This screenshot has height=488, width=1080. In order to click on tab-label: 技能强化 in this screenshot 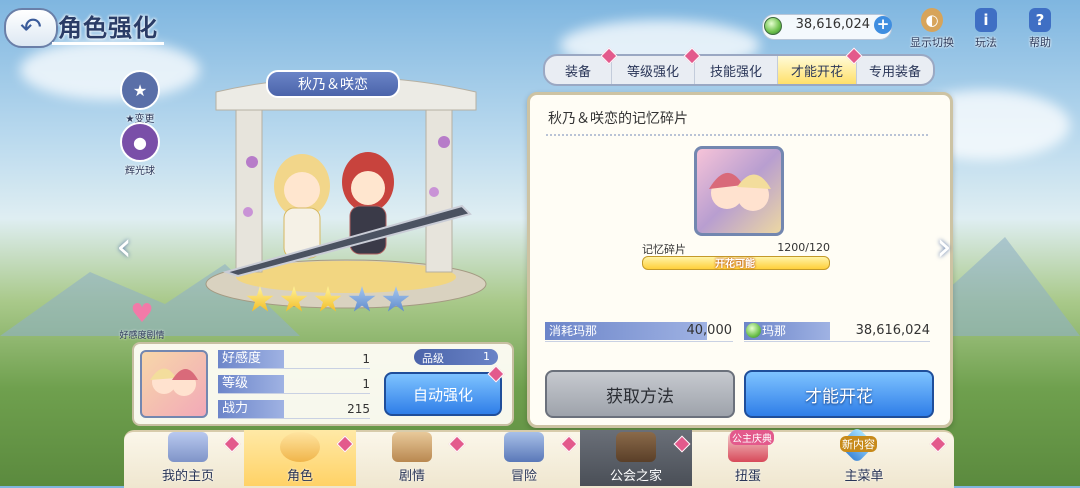, I will do `click(735, 72)`.